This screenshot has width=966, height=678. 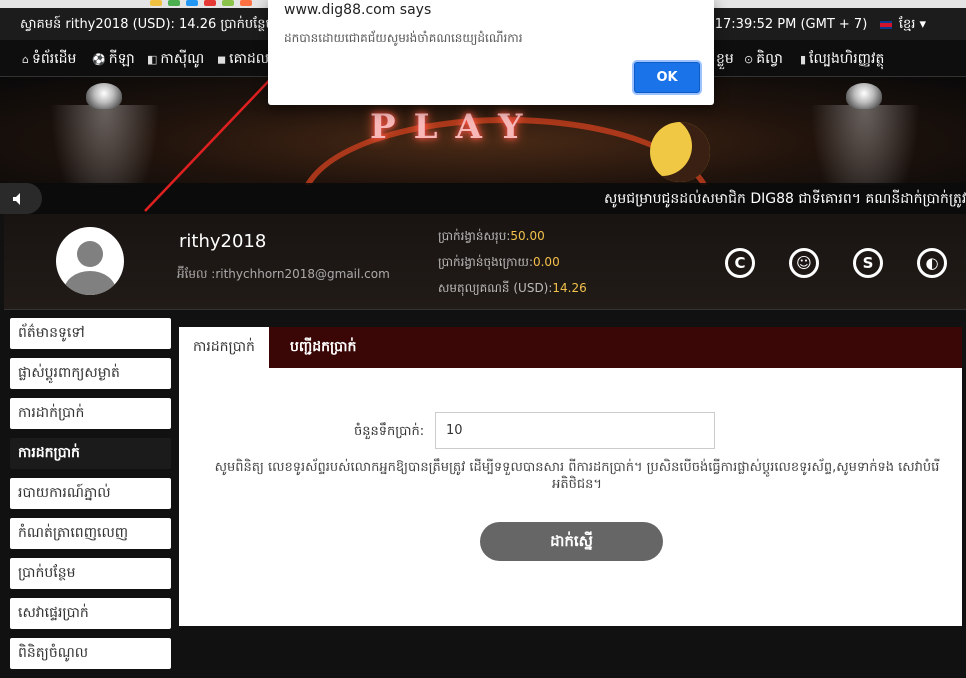 I want to click on play-casino-logo: PLAY, so click(x=455, y=127).